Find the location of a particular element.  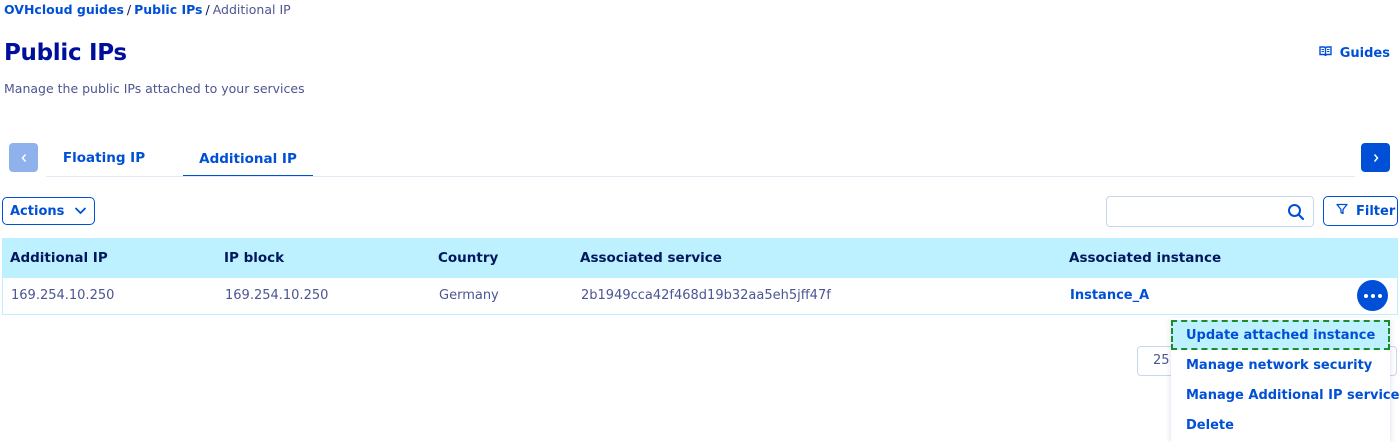

cell-country: Germany is located at coordinates (469, 295).